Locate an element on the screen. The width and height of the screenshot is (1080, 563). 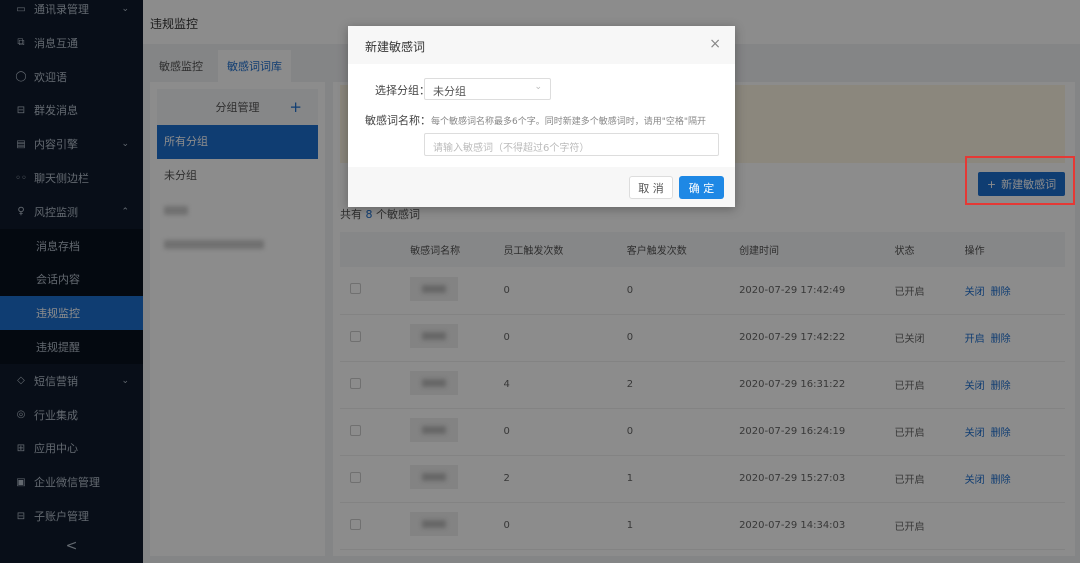
close-icon: × is located at coordinates (715, 44).